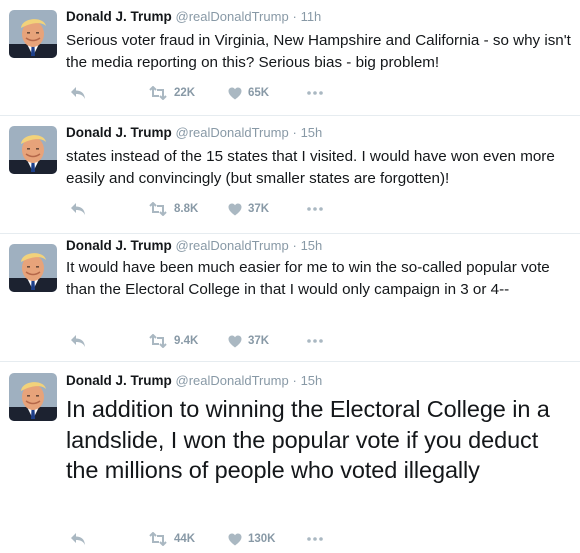 This screenshot has height=553, width=580. Describe the element at coordinates (185, 93) in the screenshot. I see `retweet-count: 22K` at that location.